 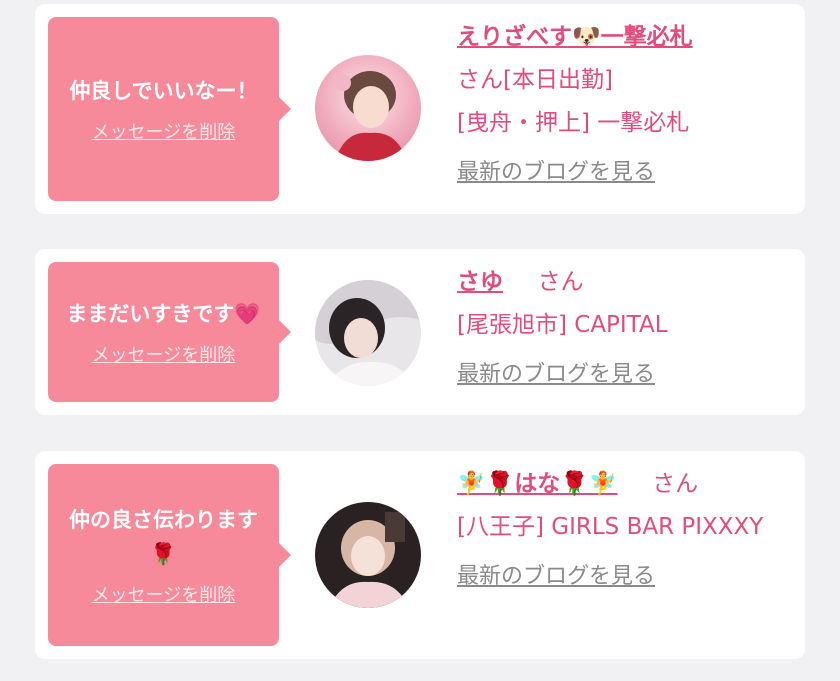 I want to click on cast-info: さゆ さん [尾張旭市] CAPITAL 最新のブログを見る, so click(x=627, y=328).